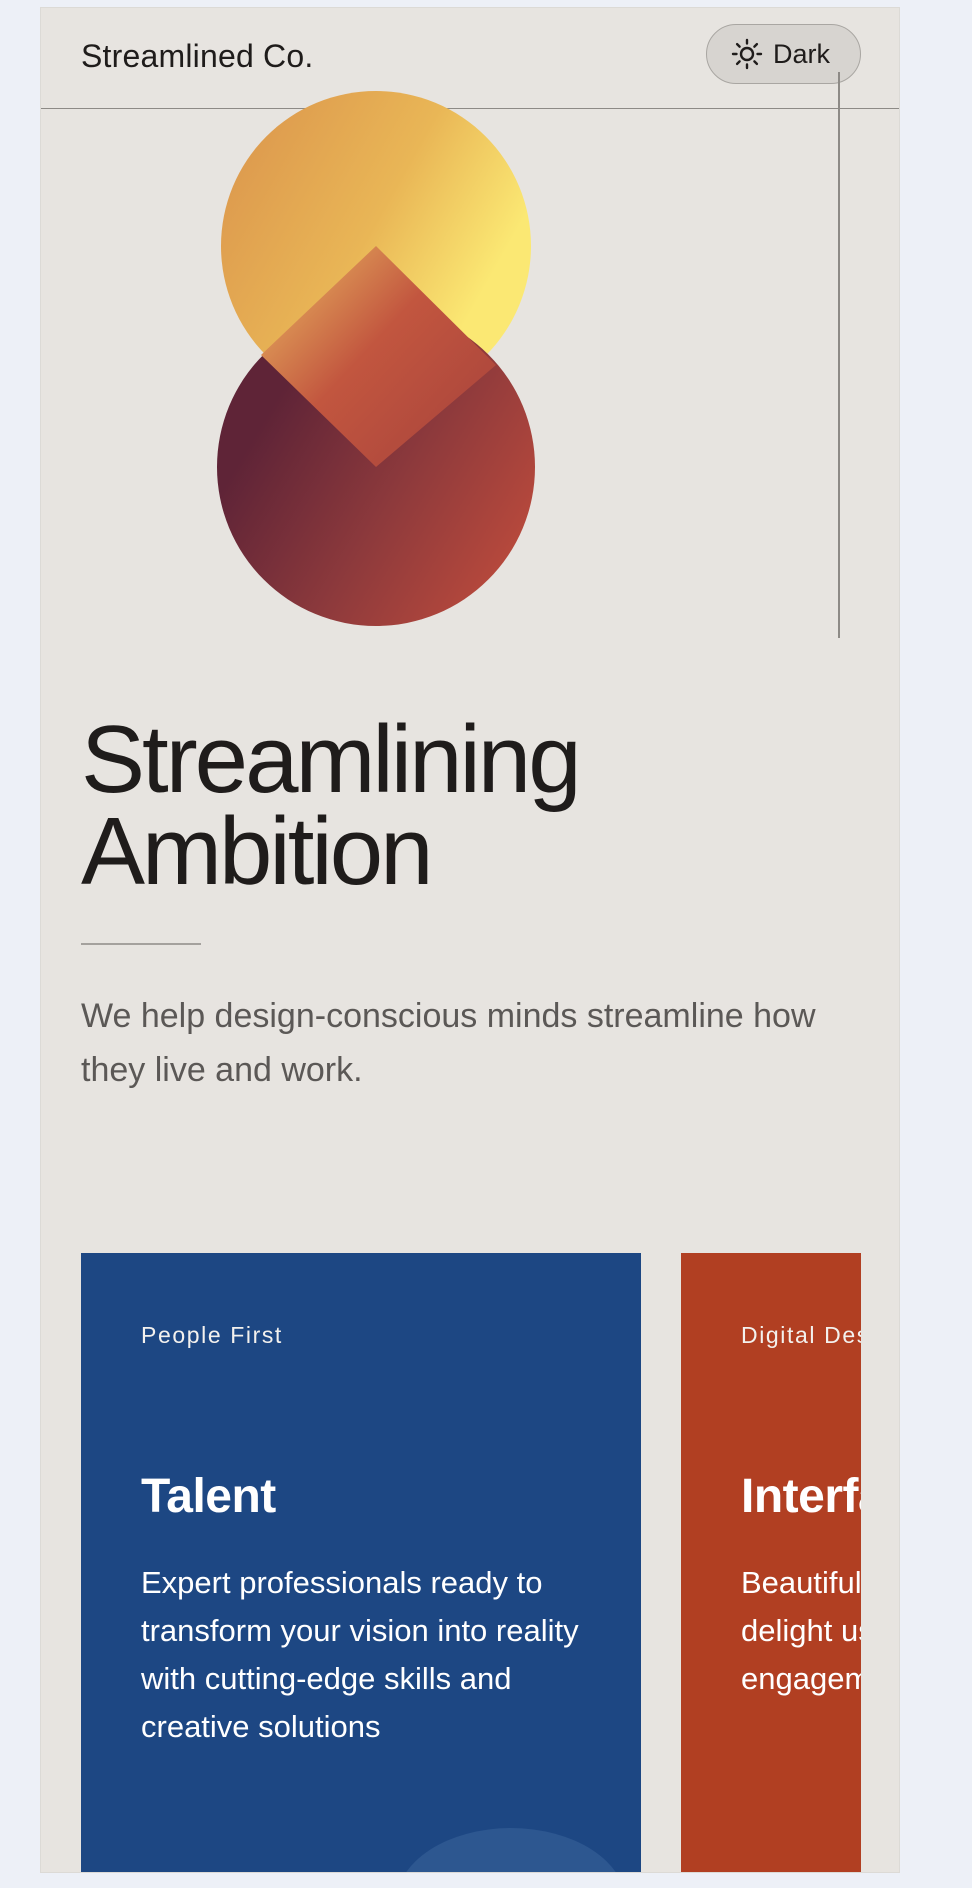 Image resolution: width=972 pixels, height=1888 pixels. I want to click on hero-title: Streamlining Ambition, so click(331, 805).